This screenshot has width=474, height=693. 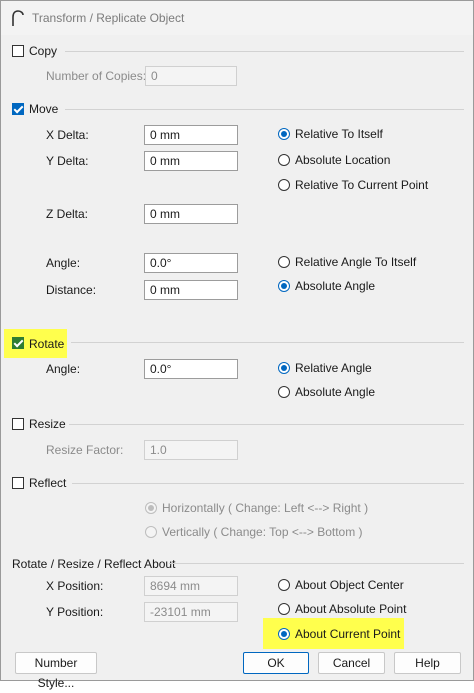 I want to click on move-absolute-angle-label: Absolute Angle, so click(x=335, y=286).